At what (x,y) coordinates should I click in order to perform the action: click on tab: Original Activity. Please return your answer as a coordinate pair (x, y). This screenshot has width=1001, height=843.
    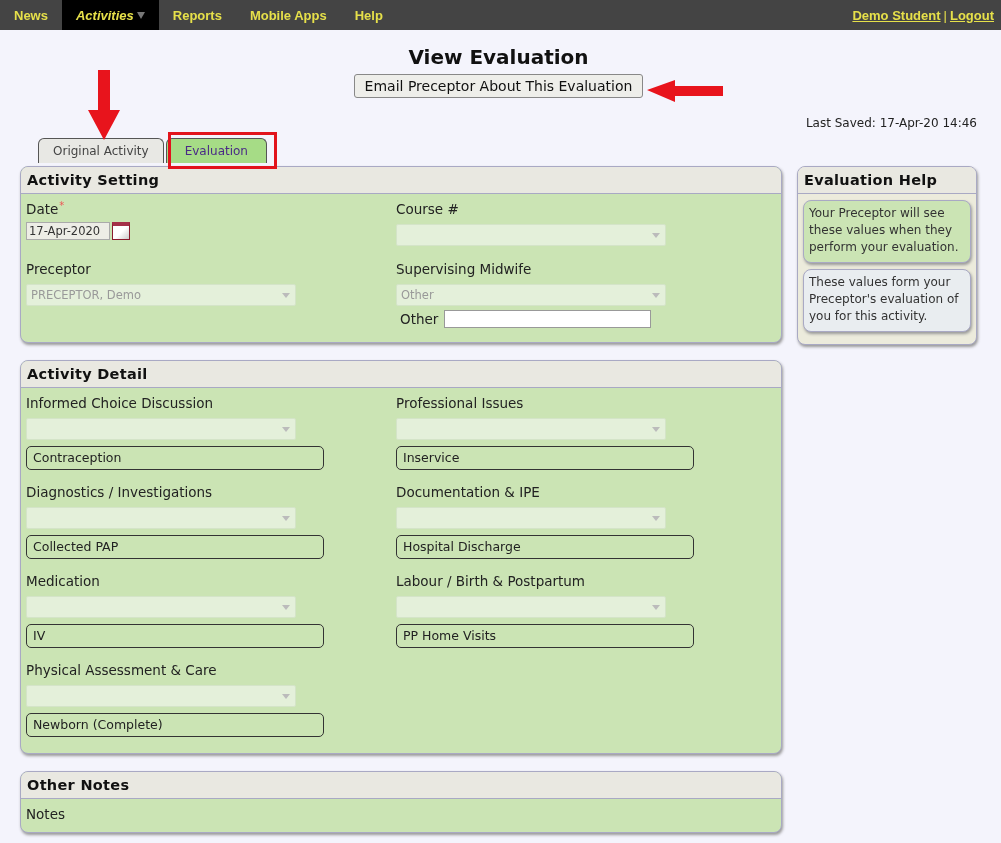
    Looking at the image, I should click on (101, 150).